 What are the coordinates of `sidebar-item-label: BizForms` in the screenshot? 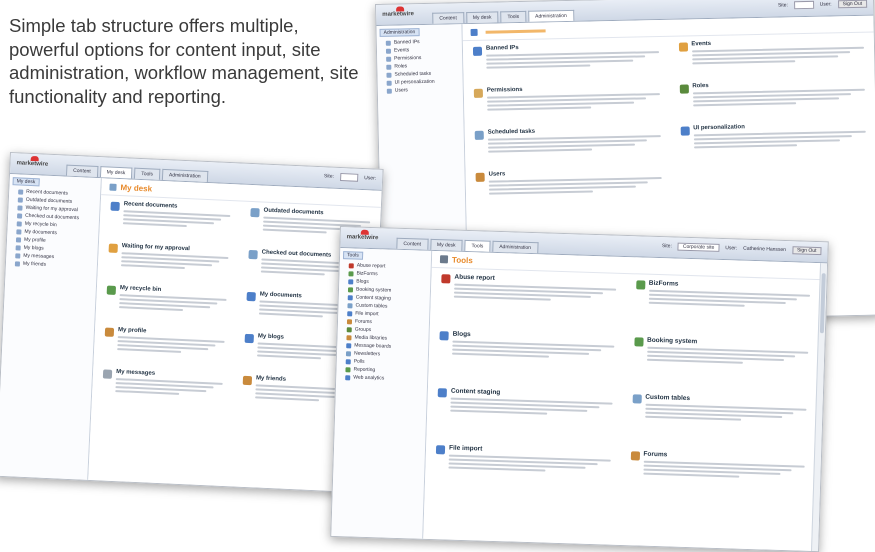 It's located at (367, 274).